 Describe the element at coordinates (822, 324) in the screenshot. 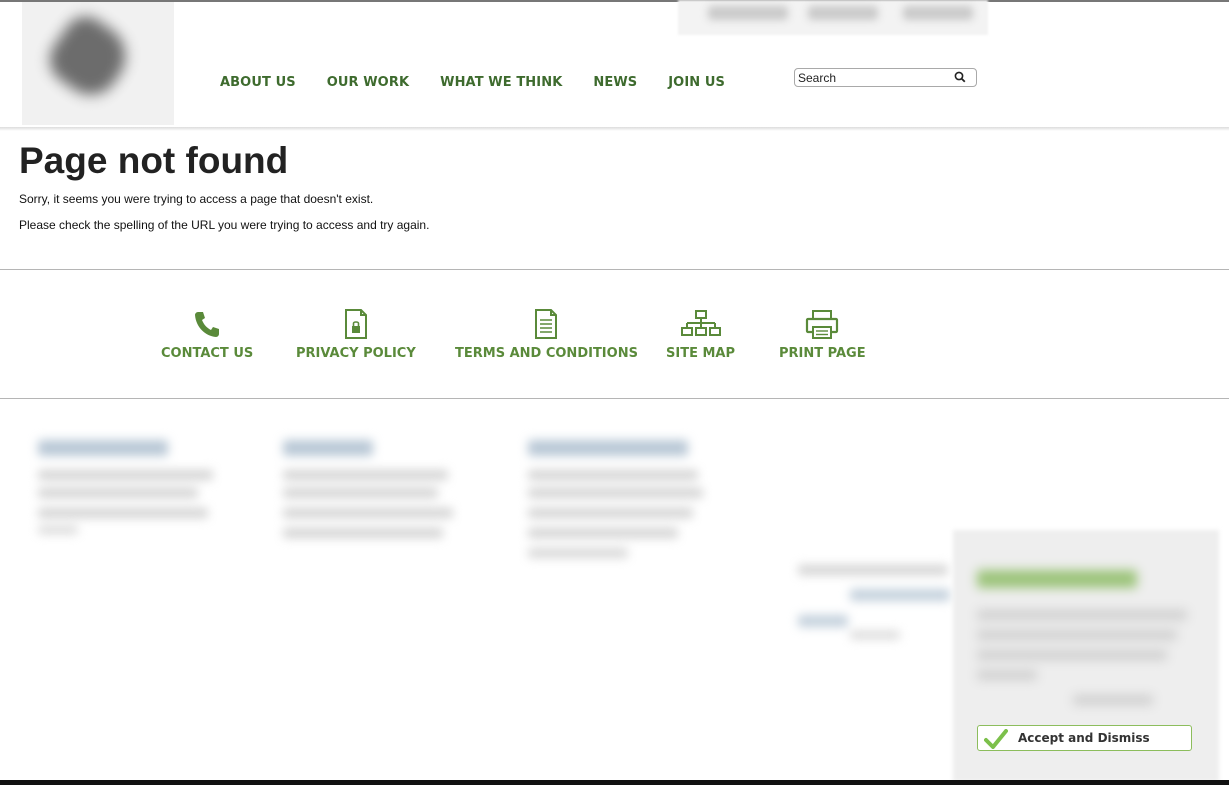

I see `printer-icon` at that location.